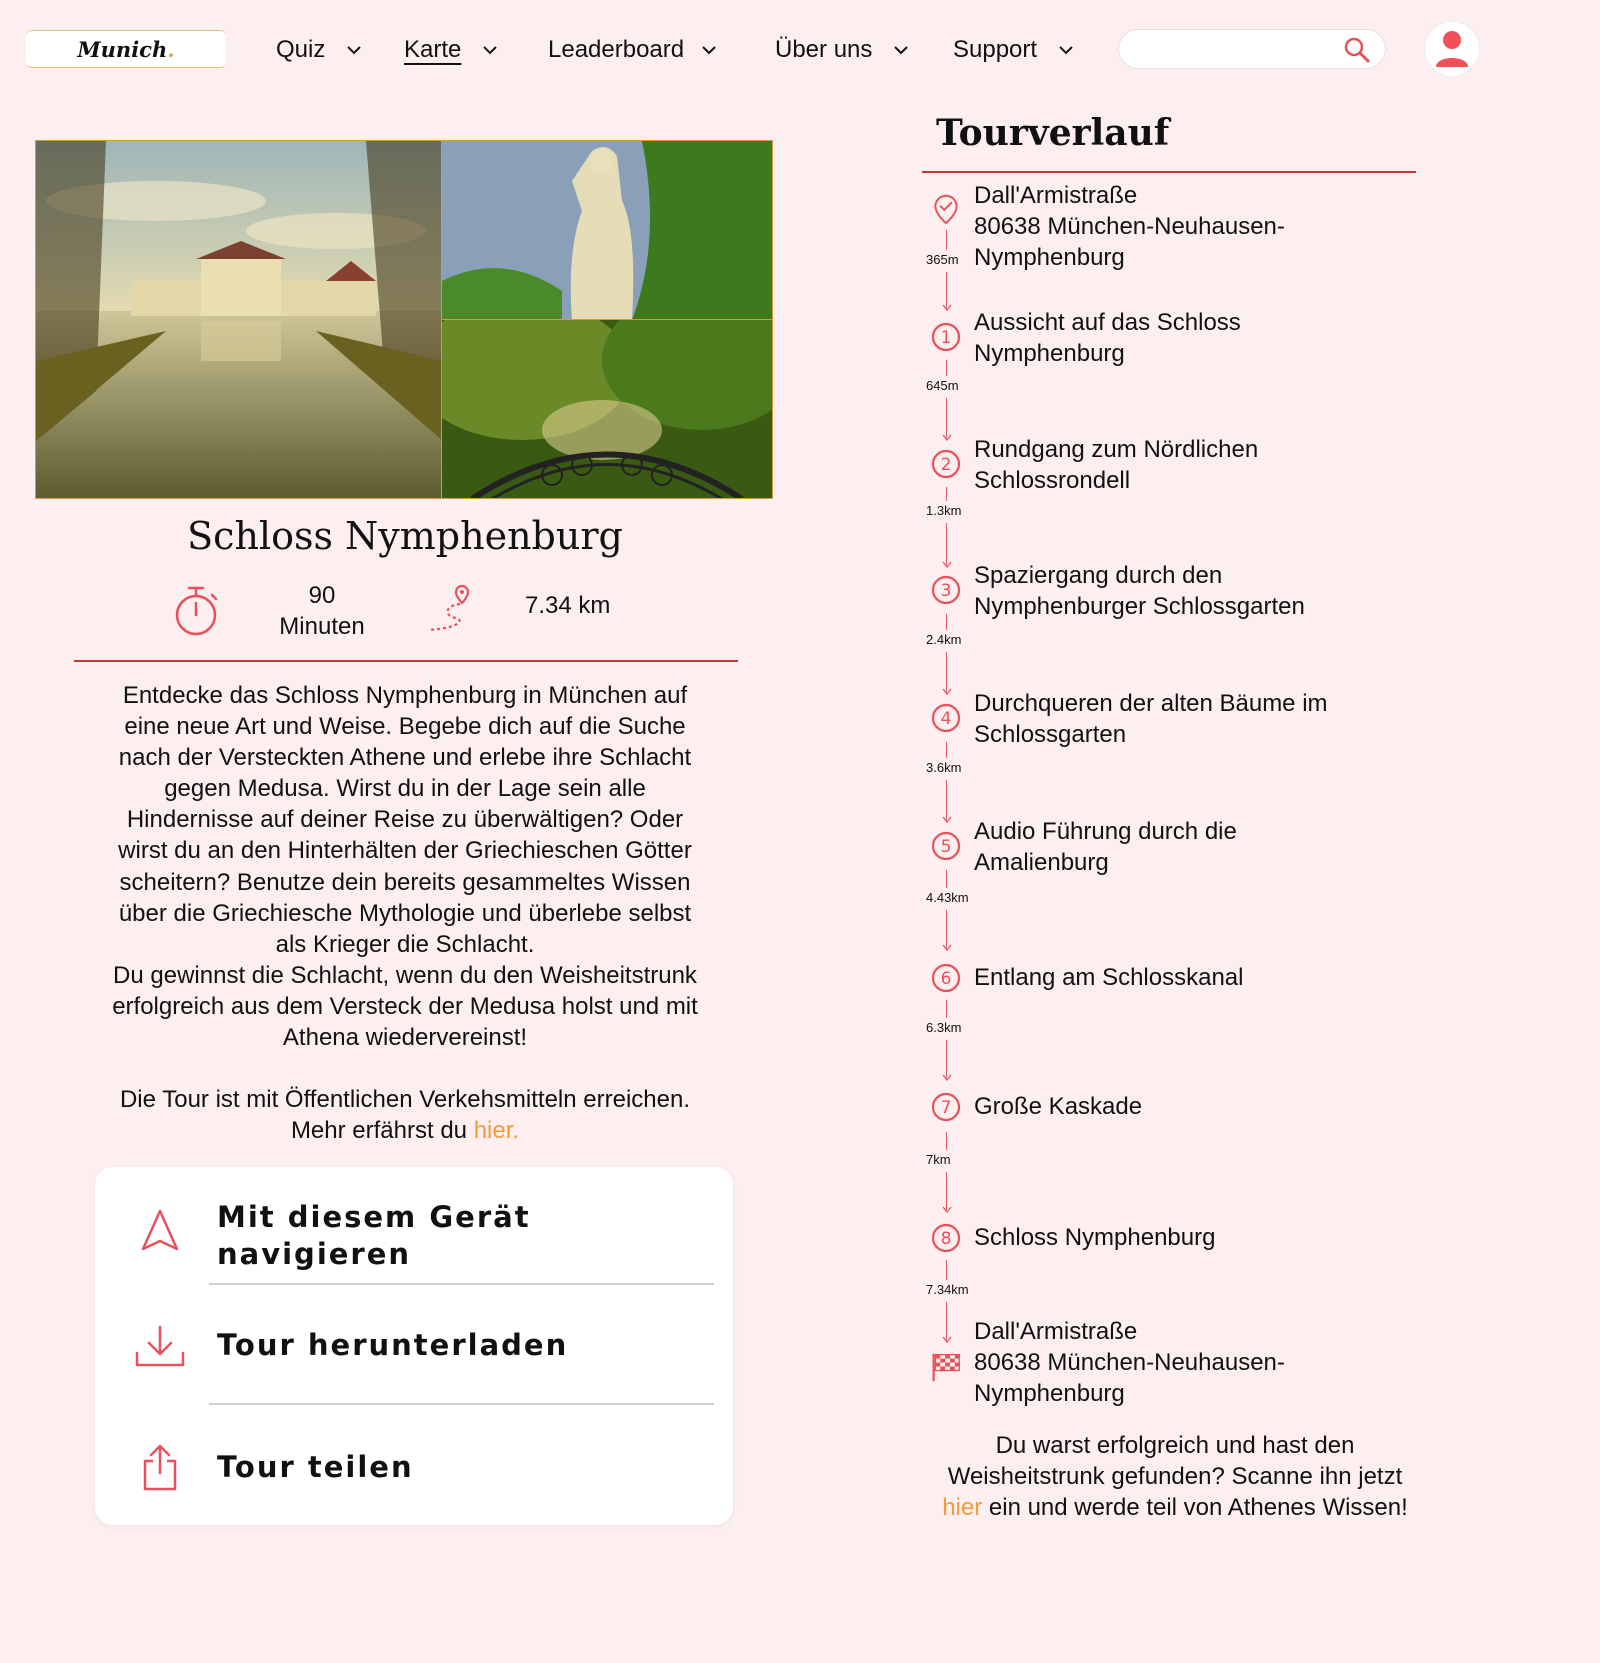  Describe the element at coordinates (962, 1507) in the screenshot. I see `scan-link: hier` at that location.